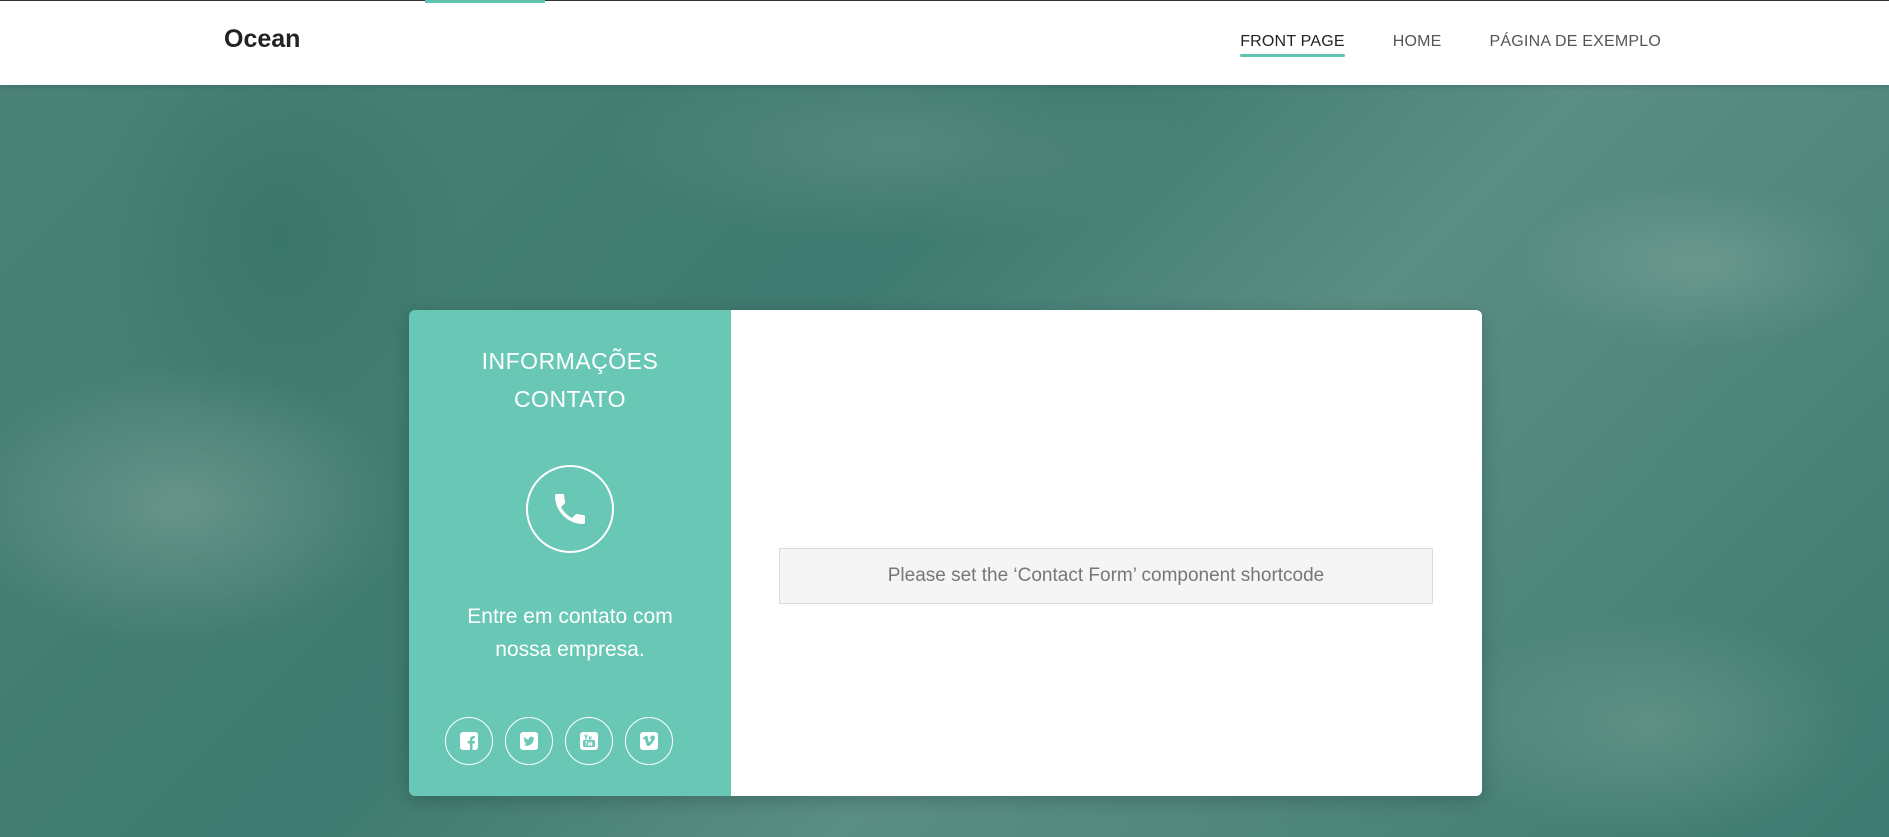 This screenshot has height=837, width=1889. I want to click on nav-front-page: FRONT PAGE, so click(1292, 45).